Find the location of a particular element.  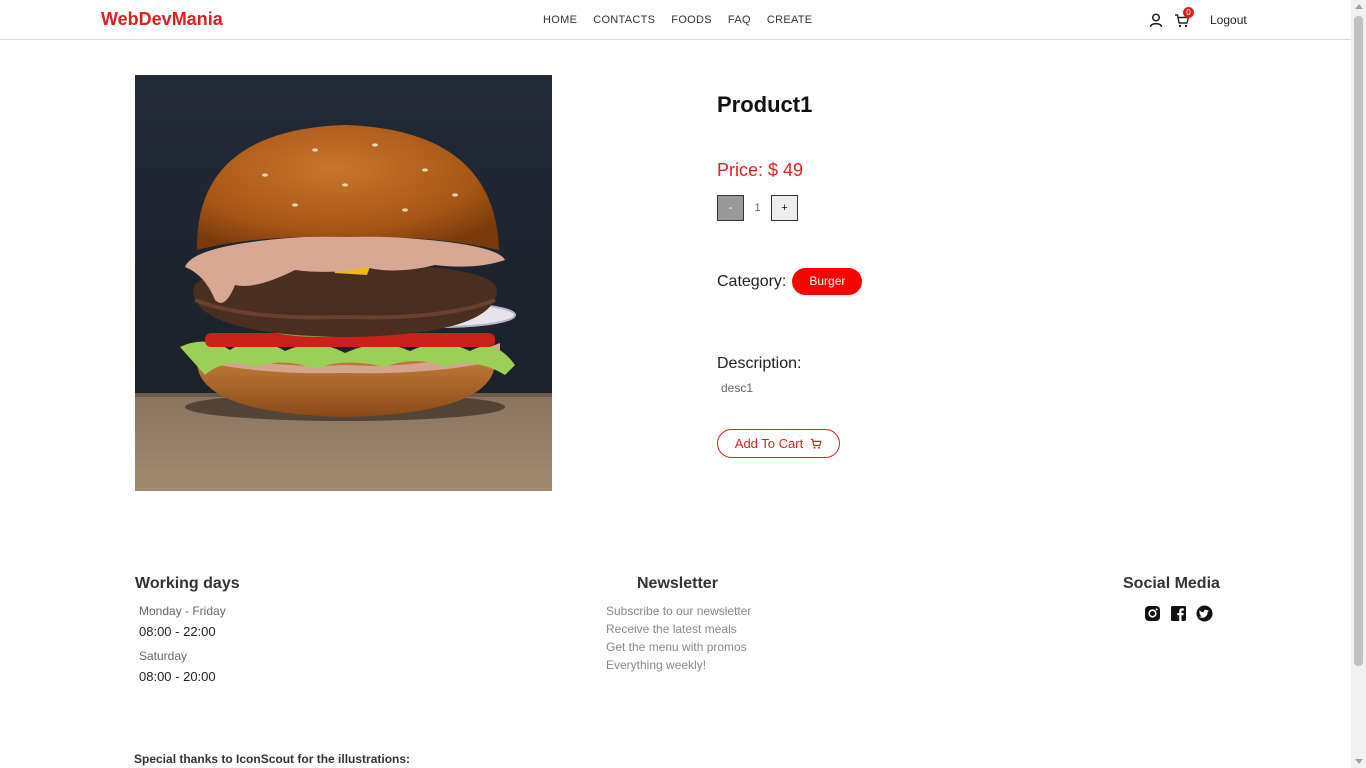

nav-contacts: CONTACTS is located at coordinates (624, 20).